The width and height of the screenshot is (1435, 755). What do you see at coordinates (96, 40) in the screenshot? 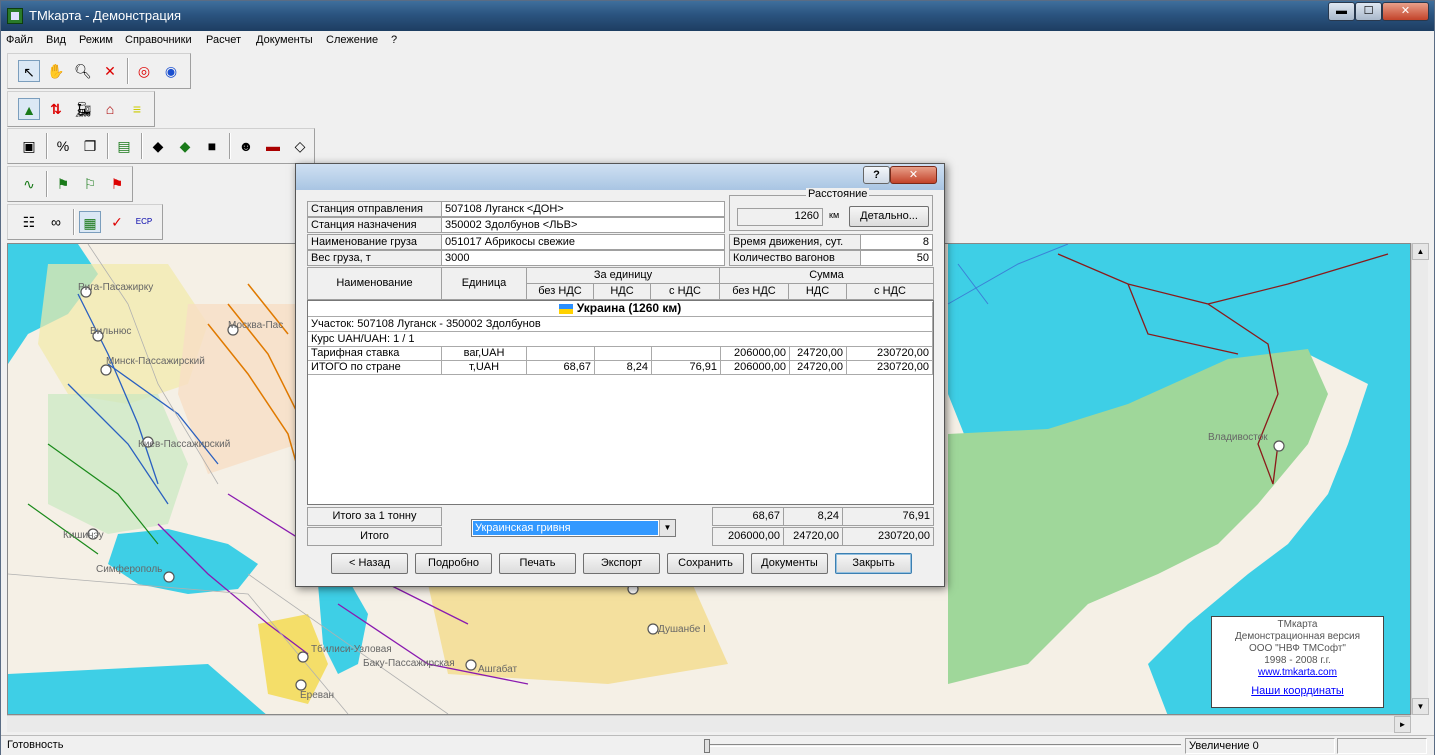
I see `menu-mode: Режим` at bounding box center [96, 40].